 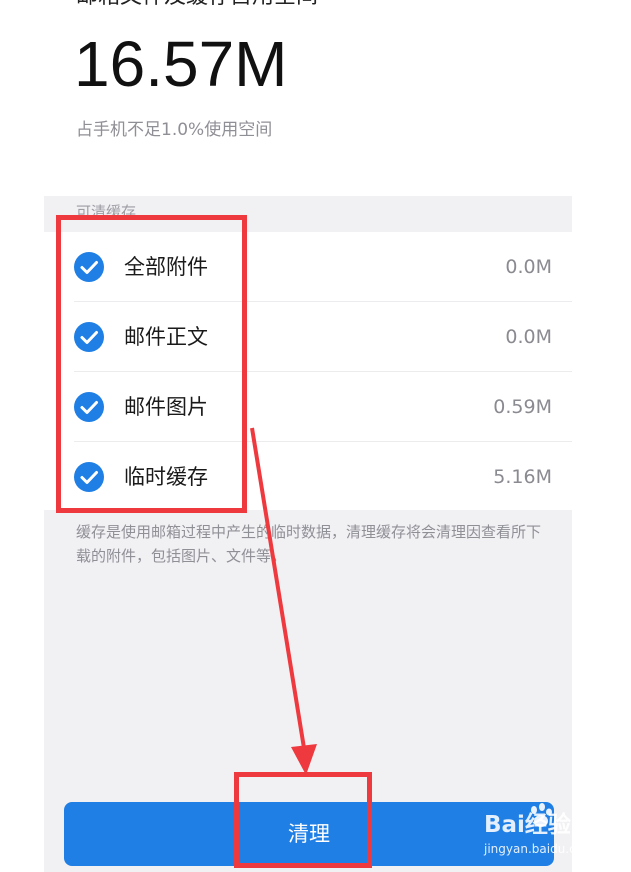 I want to click on baidu-watermark: Bai经验 jingyan.baidu.com, so click(x=544, y=832).